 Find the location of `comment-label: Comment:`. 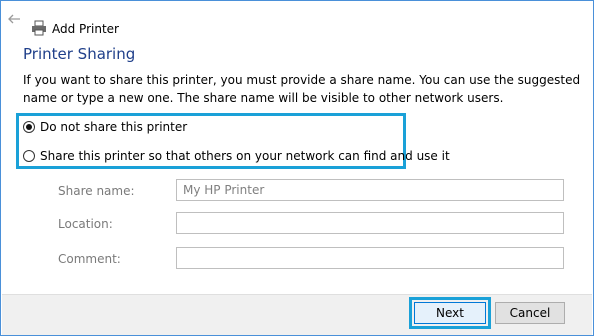

comment-label: Comment: is located at coordinates (89, 259).